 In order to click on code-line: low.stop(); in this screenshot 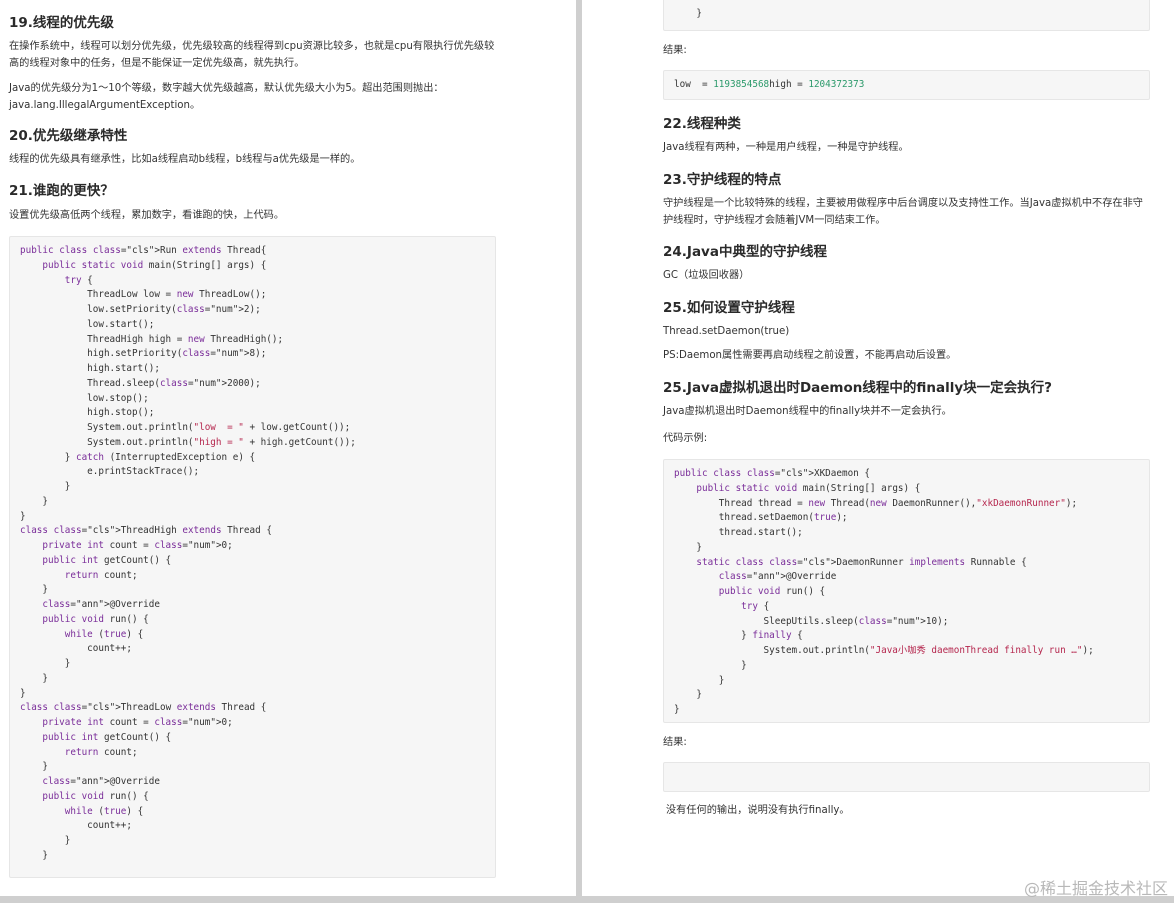, I will do `click(84, 398)`.